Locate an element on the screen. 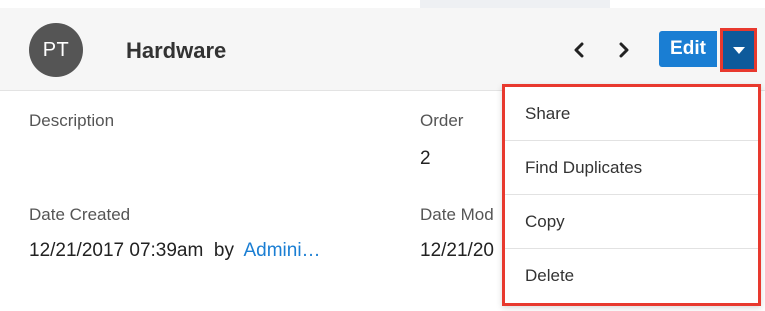  chevron-right-icon is located at coordinates (624, 50).